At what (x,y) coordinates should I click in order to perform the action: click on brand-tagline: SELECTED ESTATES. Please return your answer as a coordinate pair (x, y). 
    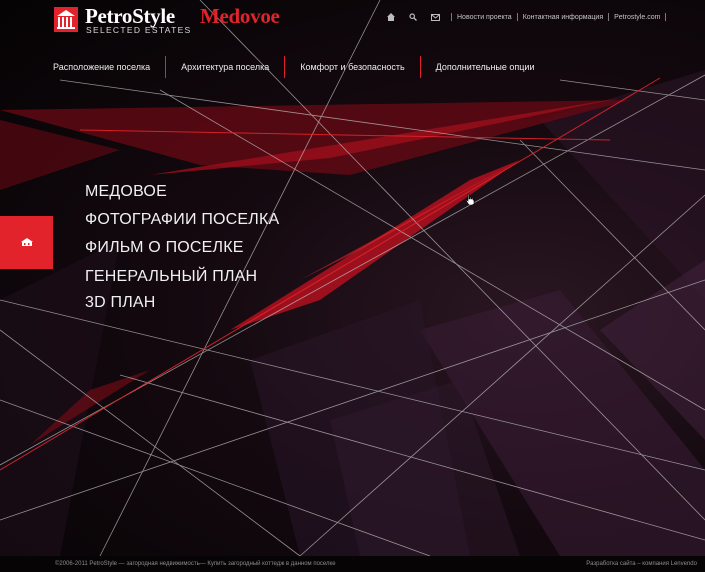
    Looking at the image, I should click on (139, 30).